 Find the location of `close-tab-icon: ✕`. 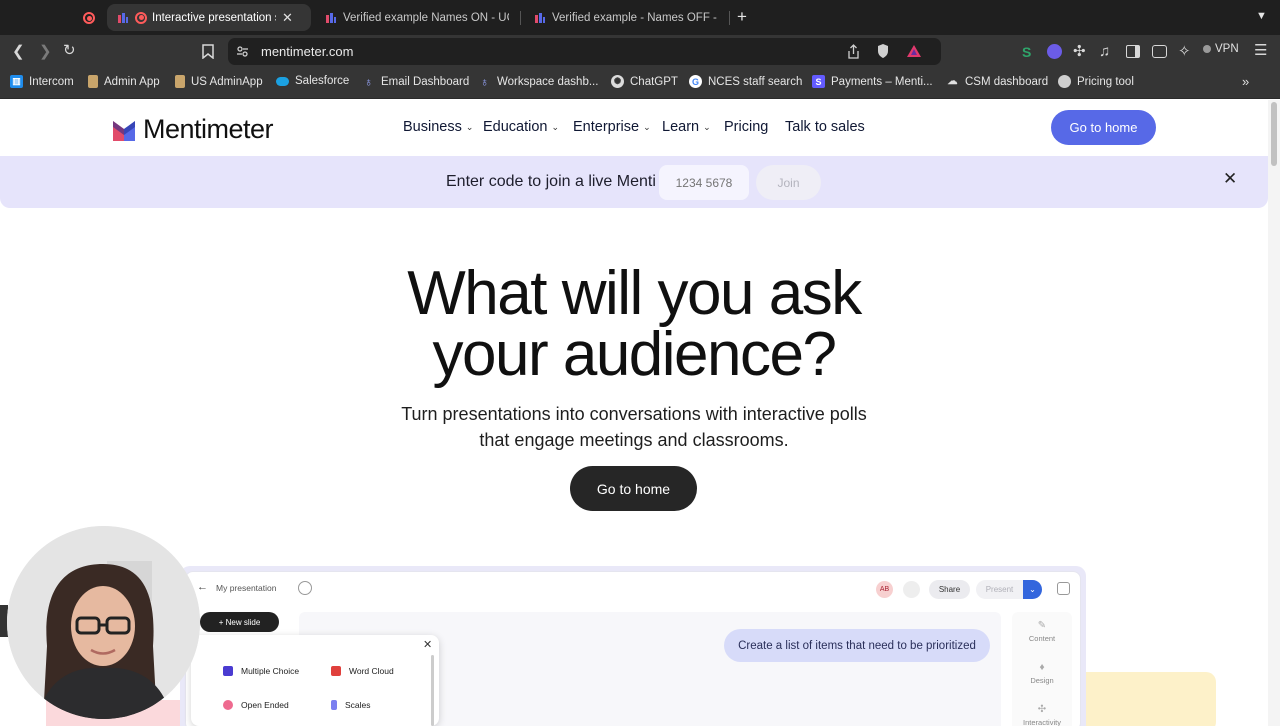

close-tab-icon: ✕ is located at coordinates (287, 18).